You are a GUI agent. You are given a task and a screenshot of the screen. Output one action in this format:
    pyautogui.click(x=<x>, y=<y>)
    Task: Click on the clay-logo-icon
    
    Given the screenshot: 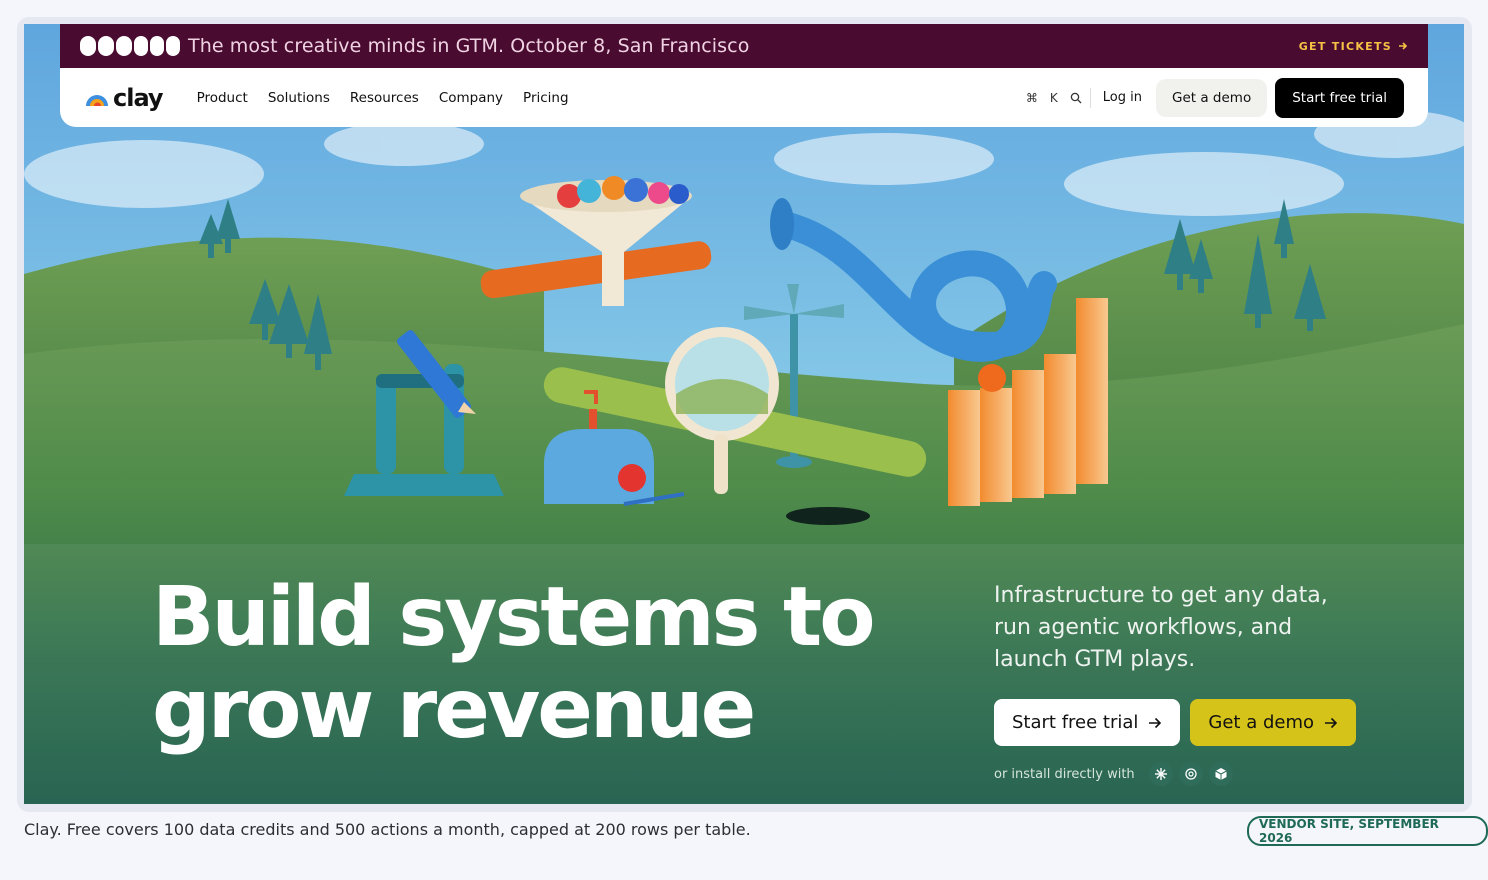 What is the action you would take?
    pyautogui.click(x=97, y=100)
    